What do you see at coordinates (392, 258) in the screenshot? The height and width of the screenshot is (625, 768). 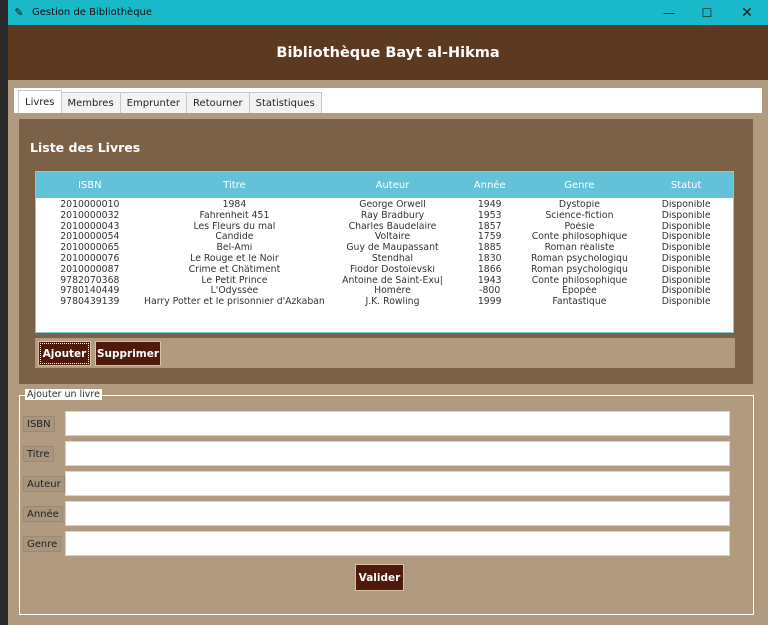 I see `cell-auteur: Stendhal` at bounding box center [392, 258].